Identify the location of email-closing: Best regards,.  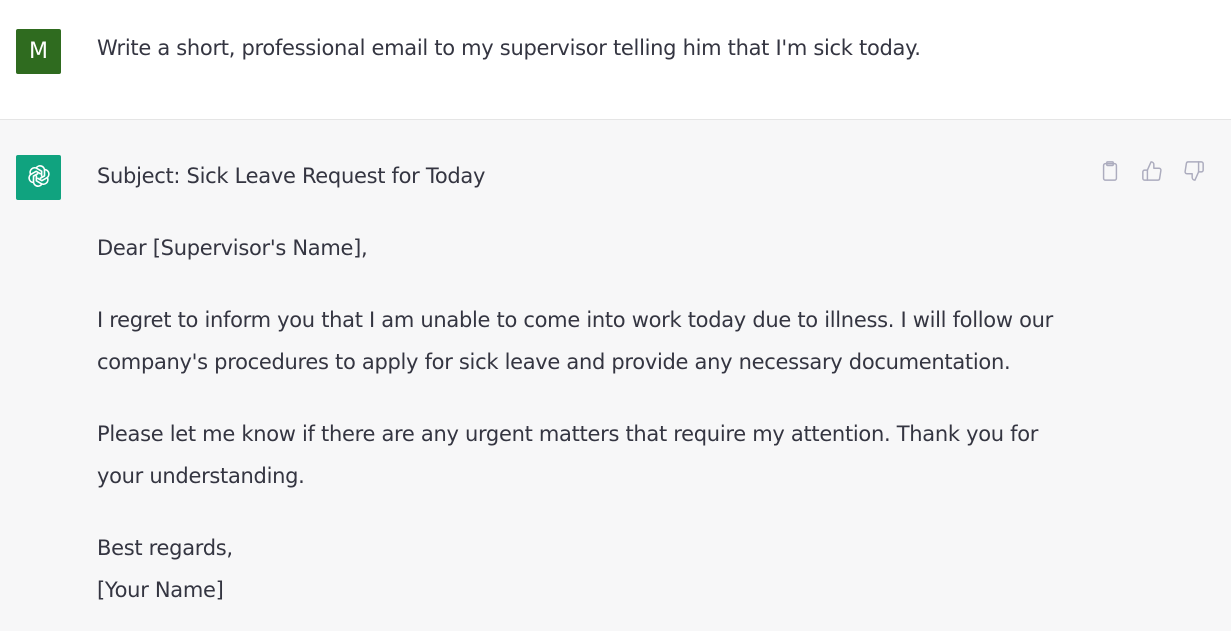
(165, 548).